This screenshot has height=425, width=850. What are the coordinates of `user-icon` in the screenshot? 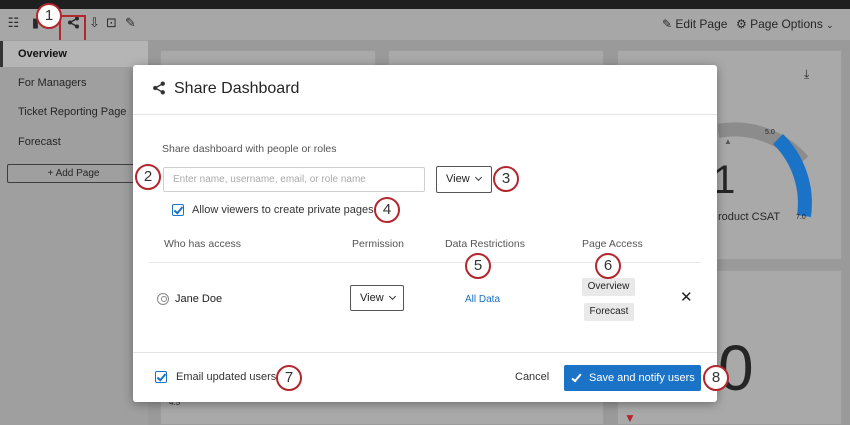 It's located at (163, 299).